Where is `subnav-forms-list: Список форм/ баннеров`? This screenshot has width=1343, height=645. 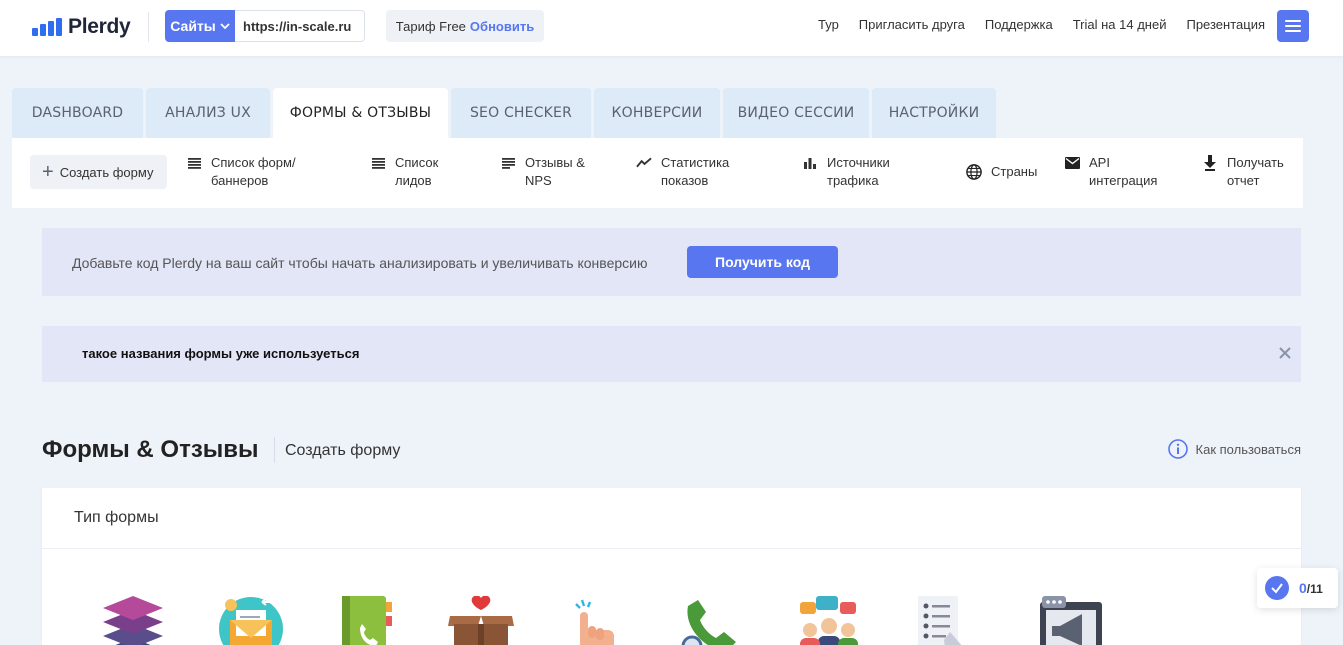
subnav-forms-list: Список форм/ баннеров is located at coordinates (241, 172).